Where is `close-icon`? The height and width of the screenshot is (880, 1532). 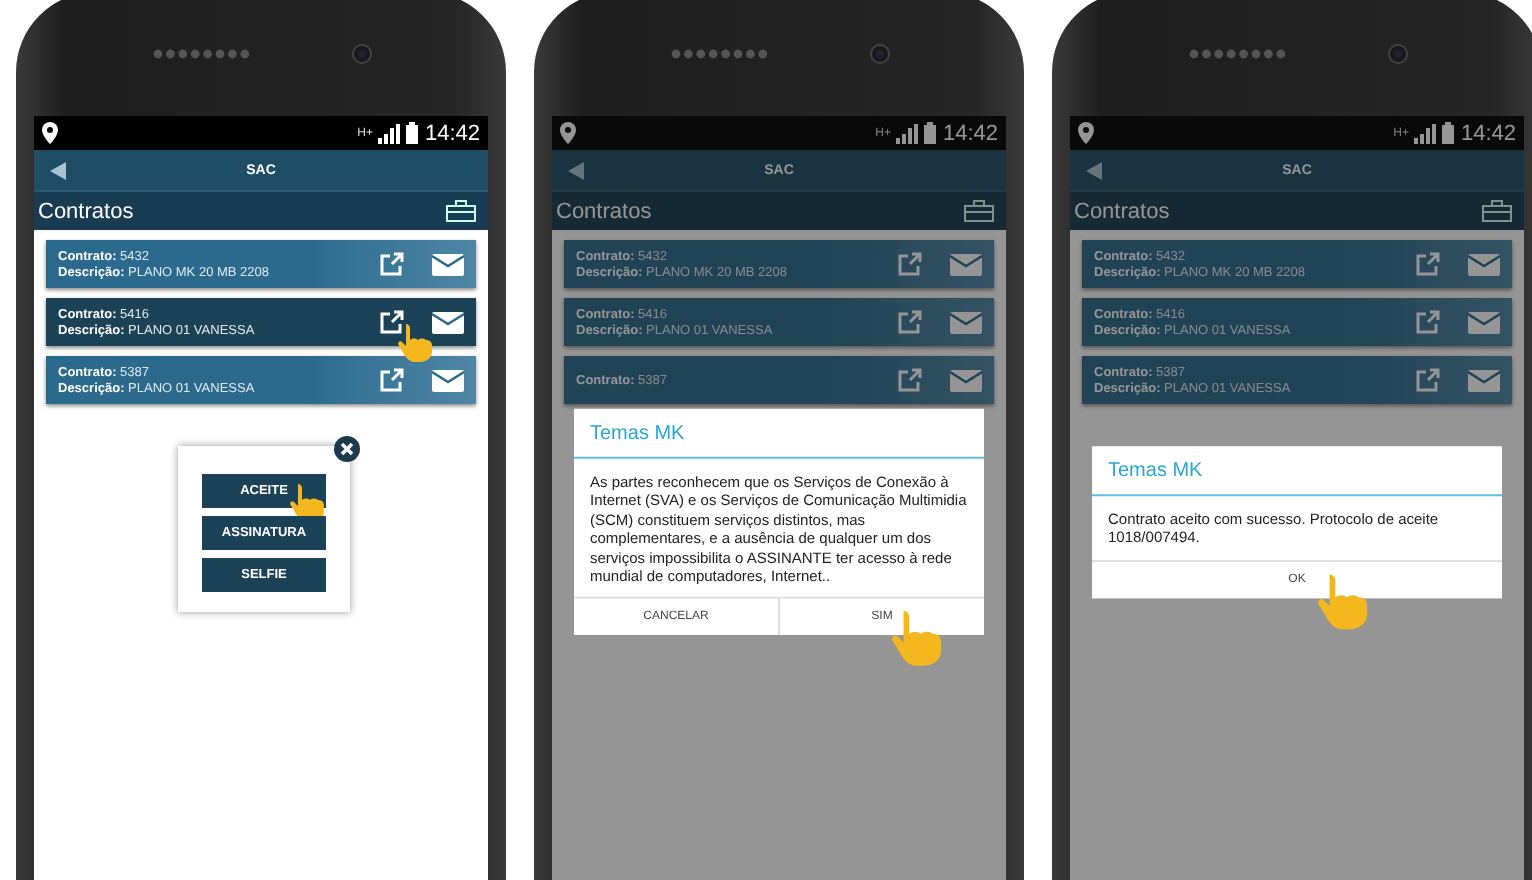 close-icon is located at coordinates (347, 449).